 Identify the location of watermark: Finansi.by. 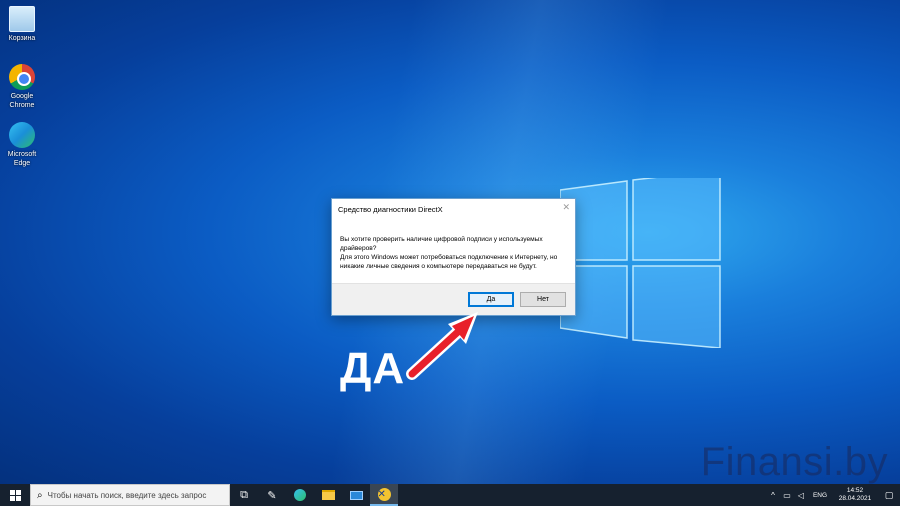
(794, 462).